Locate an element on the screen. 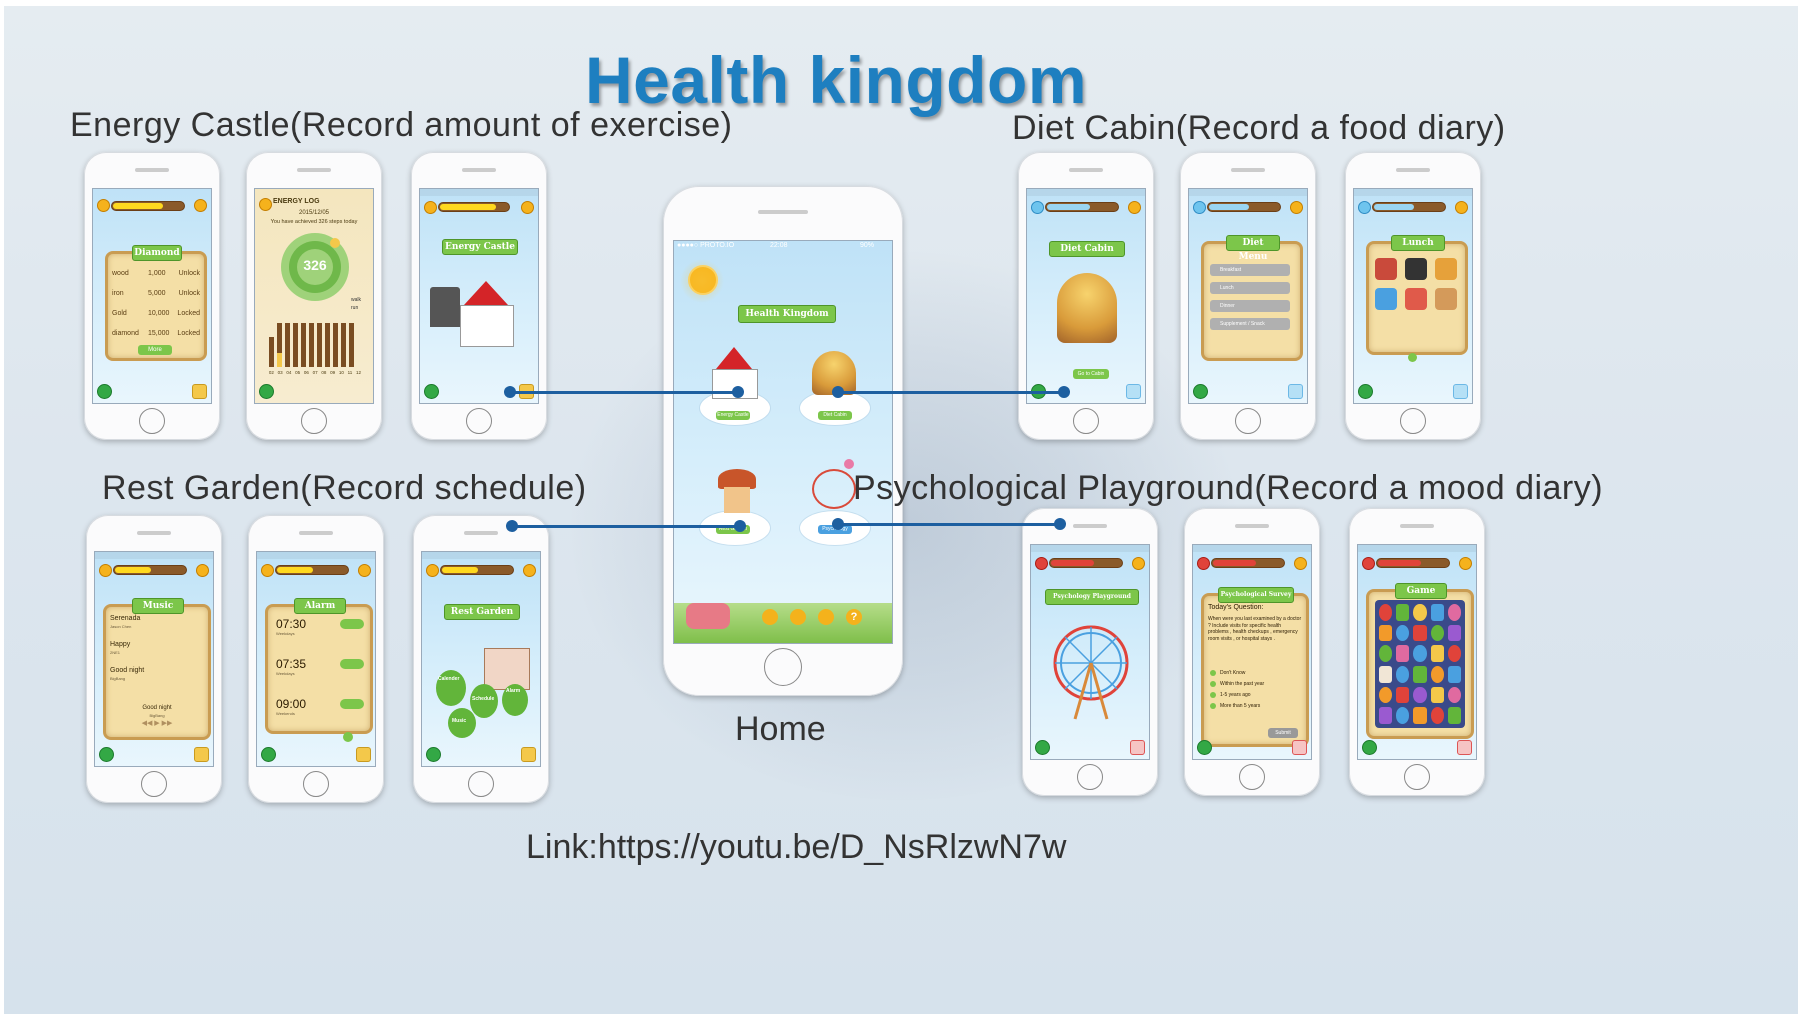 Image resolution: width=1802 pixels, height=1020 pixels. more-button: More is located at coordinates (155, 350).